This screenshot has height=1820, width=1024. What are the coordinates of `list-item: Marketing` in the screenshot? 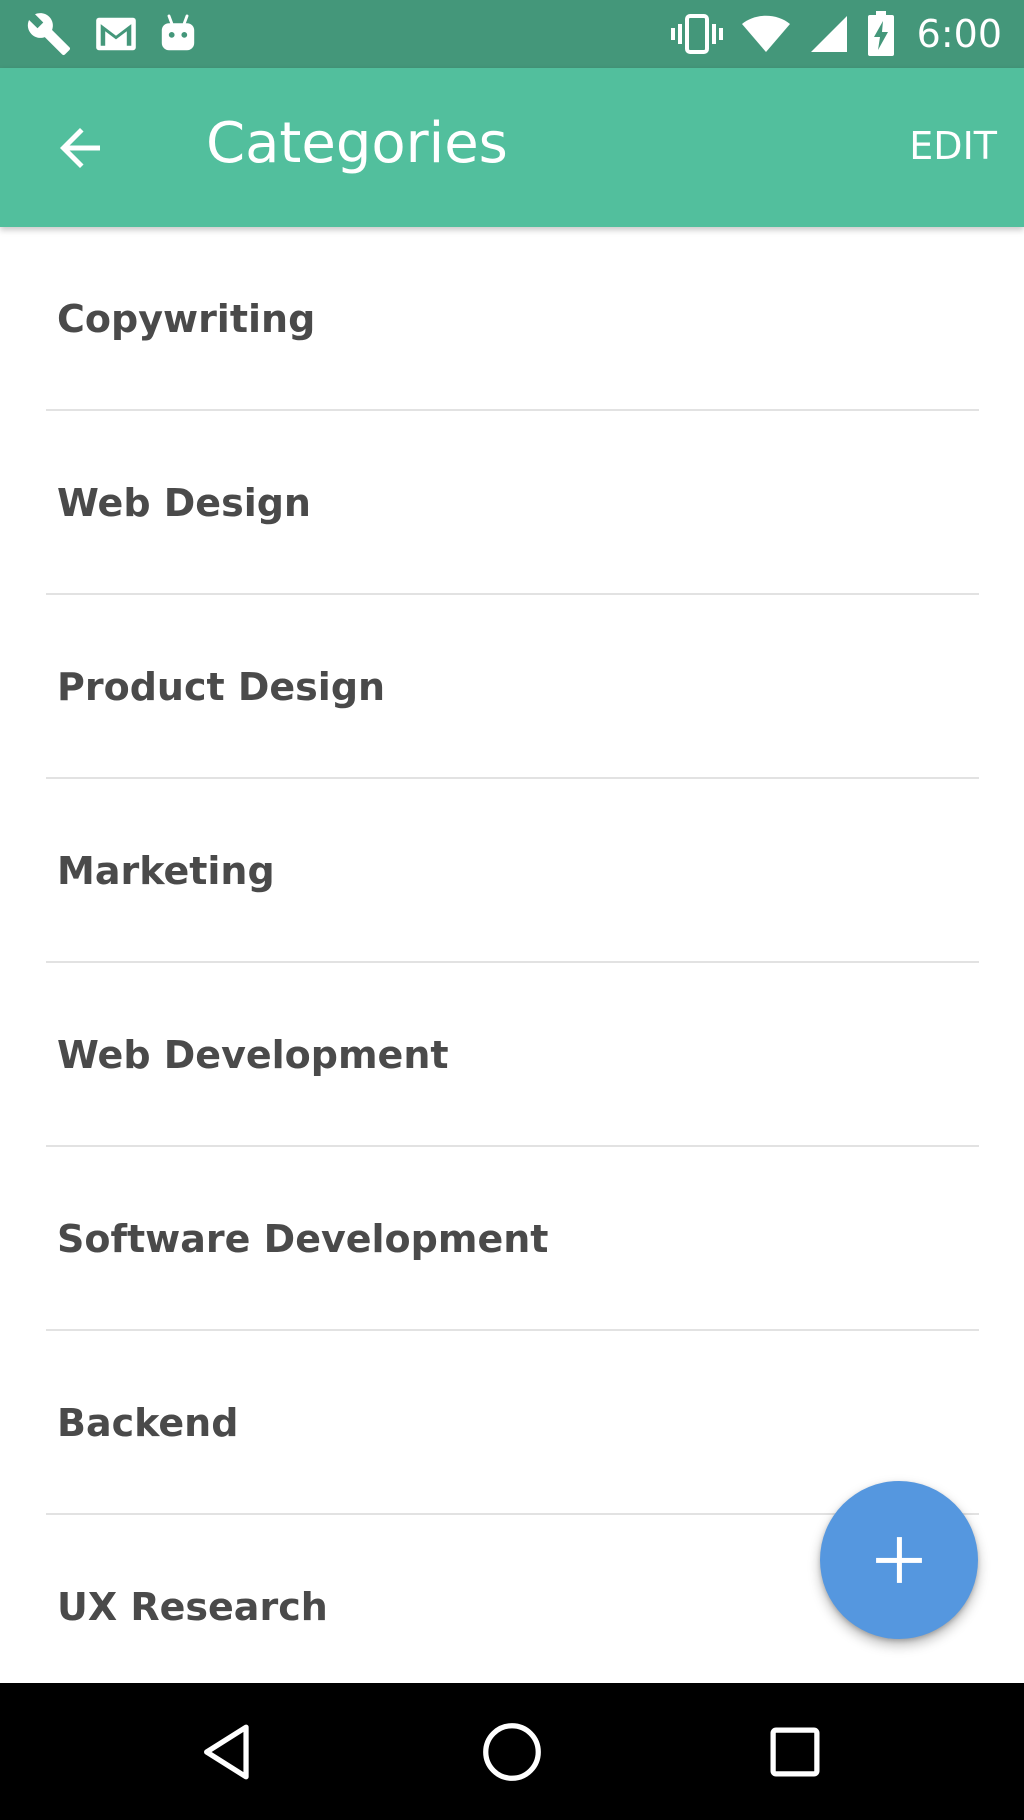 It's located at (512, 871).